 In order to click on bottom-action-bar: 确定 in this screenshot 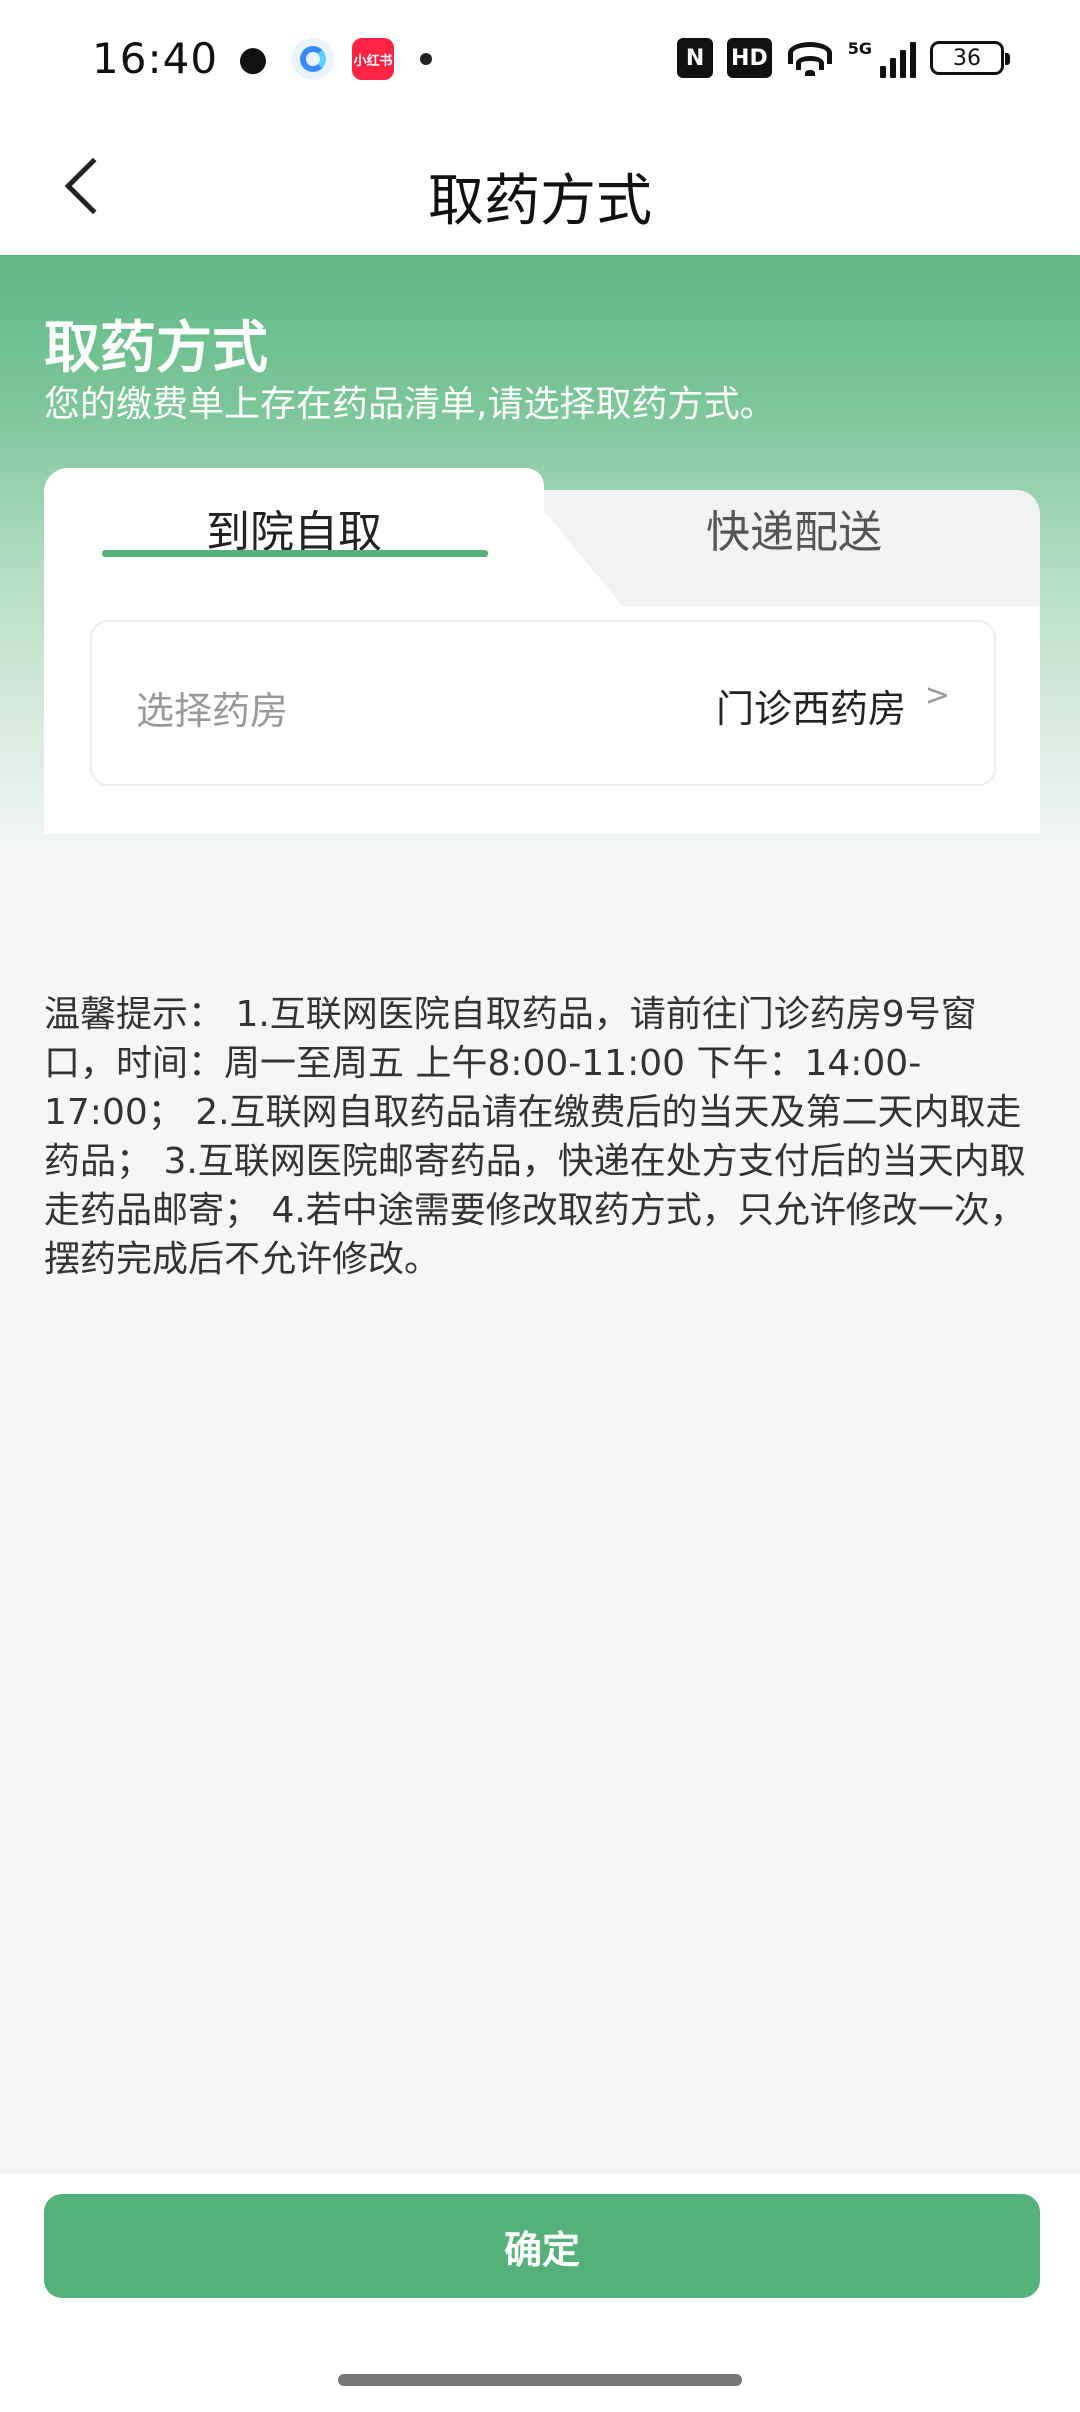, I will do `click(540, 2293)`.